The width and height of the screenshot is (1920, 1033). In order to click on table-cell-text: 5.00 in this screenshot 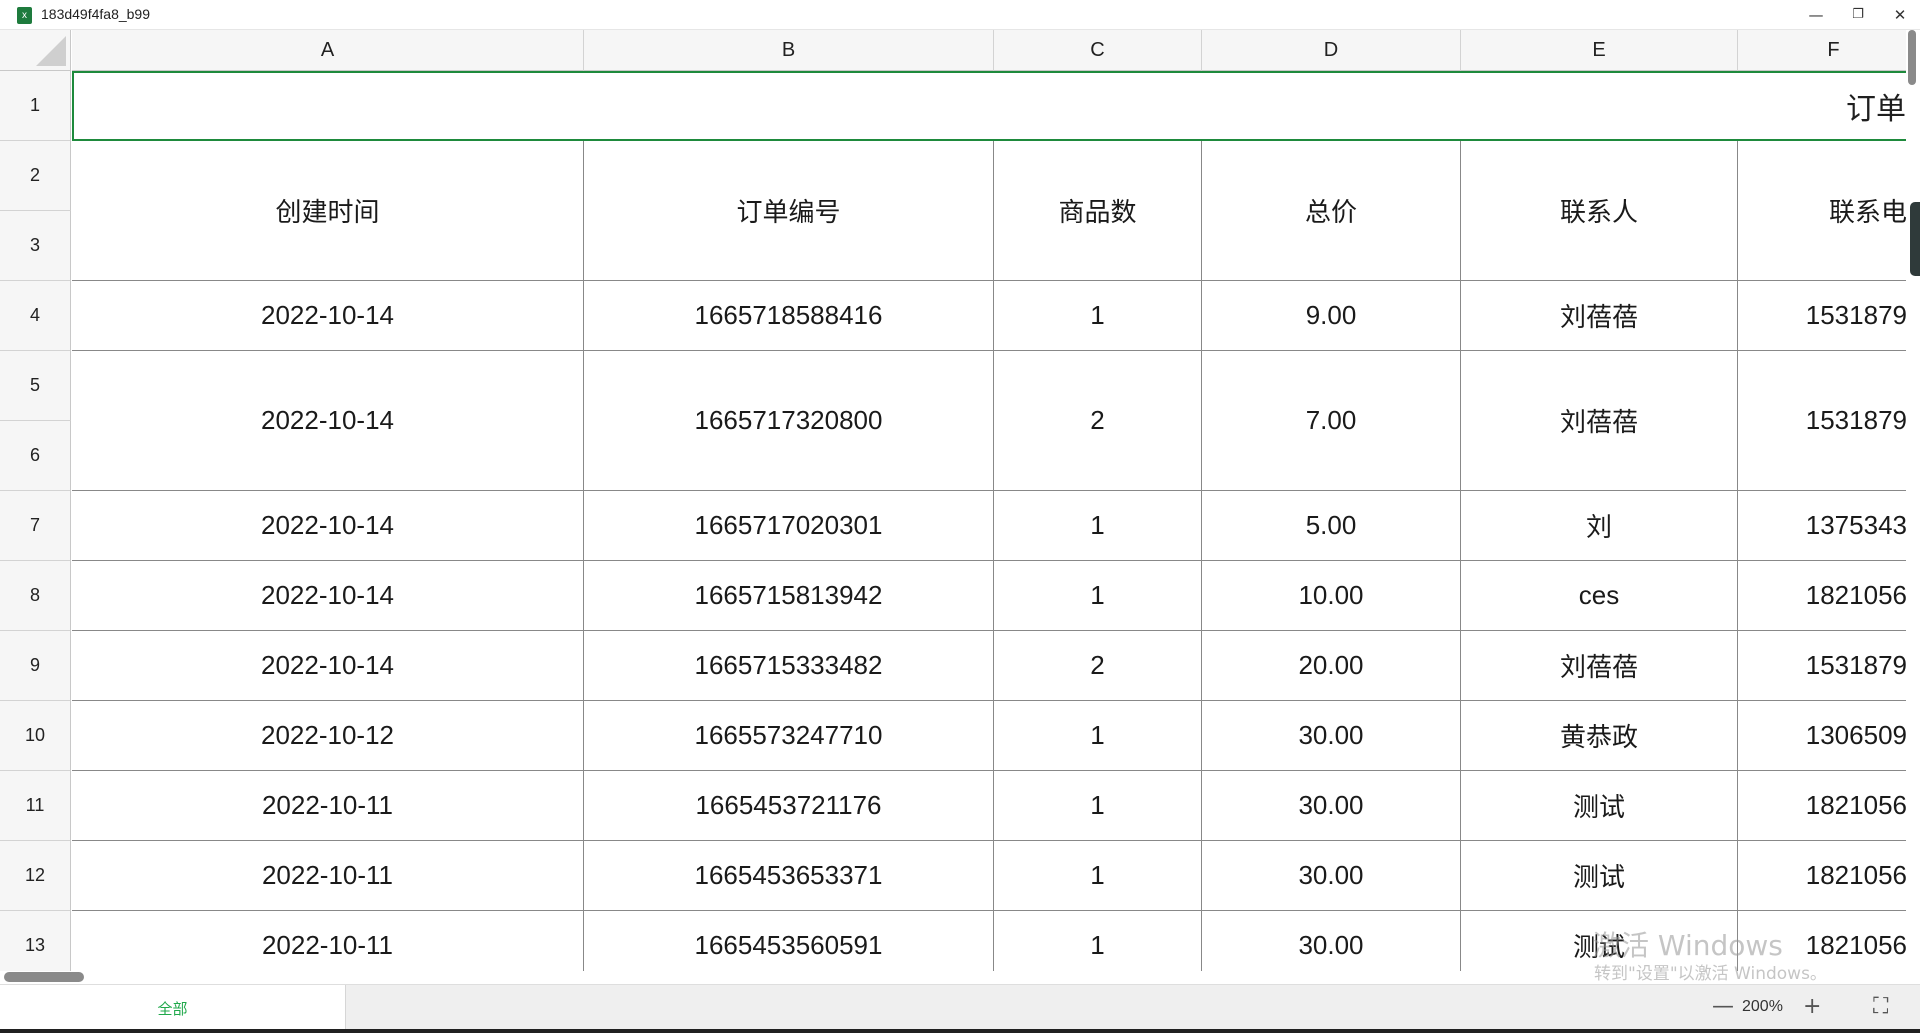, I will do `click(1331, 525)`.